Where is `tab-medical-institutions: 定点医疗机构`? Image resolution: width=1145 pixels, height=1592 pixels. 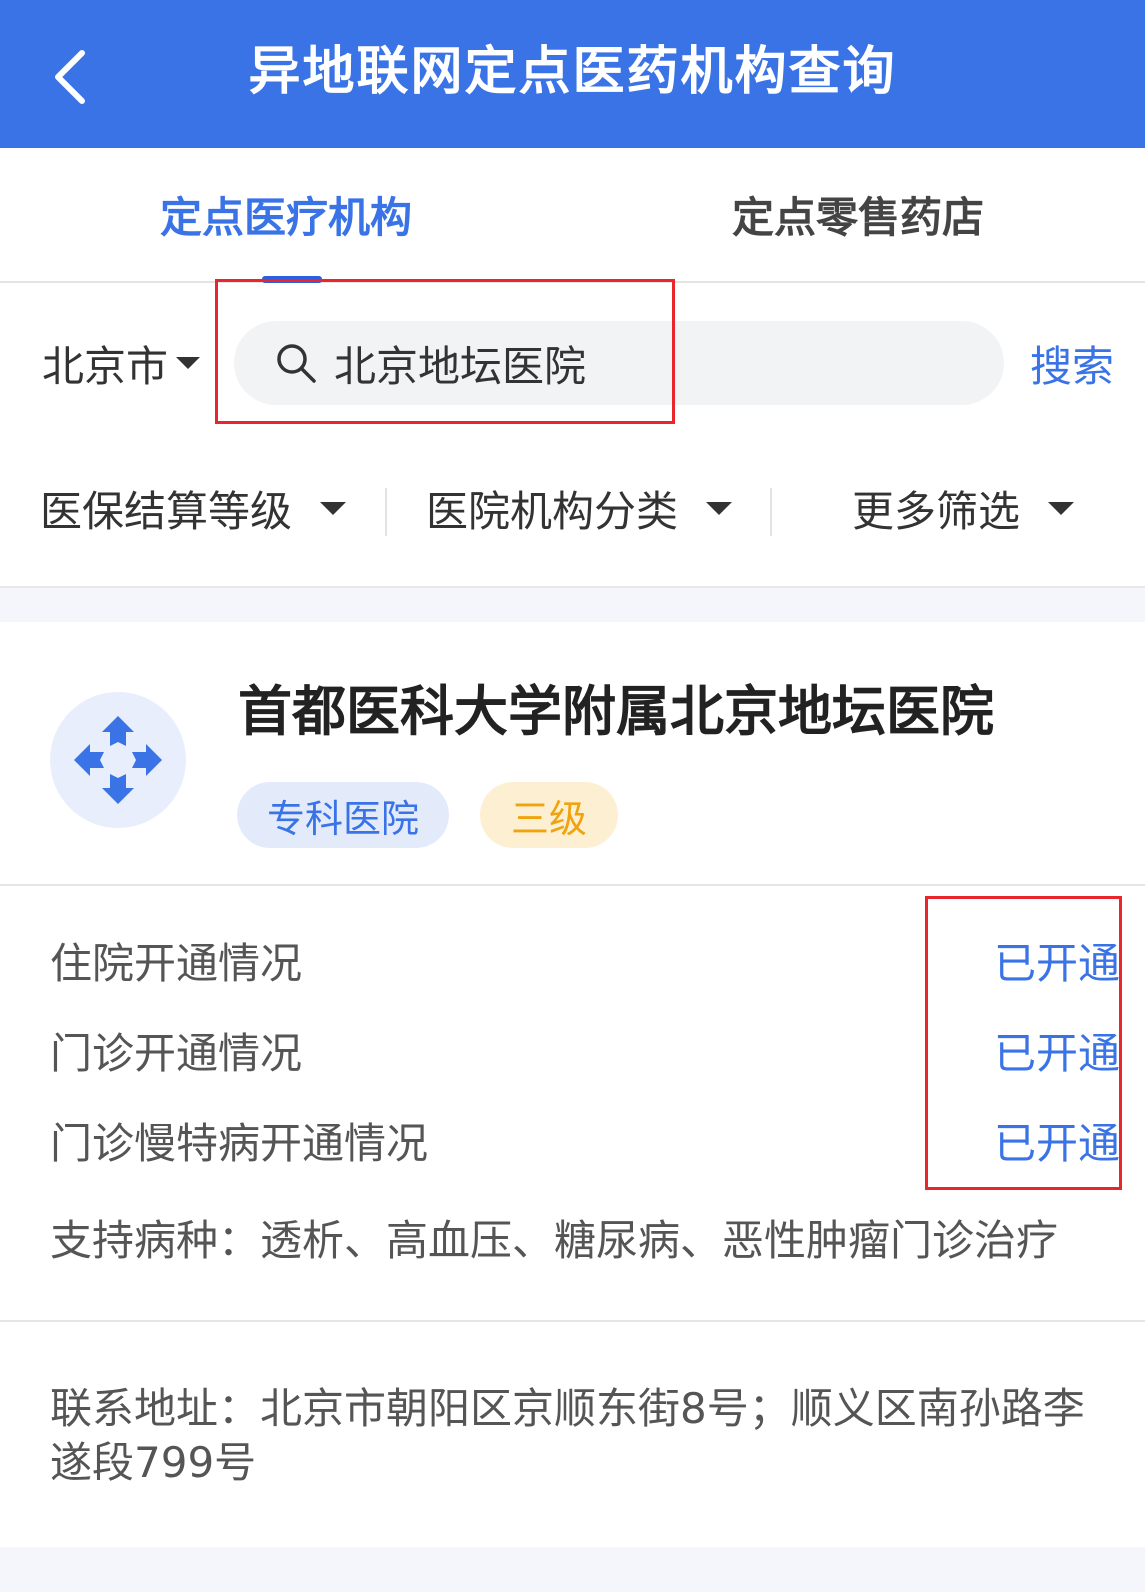 tab-medical-institutions: 定点医疗机构 is located at coordinates (286, 214).